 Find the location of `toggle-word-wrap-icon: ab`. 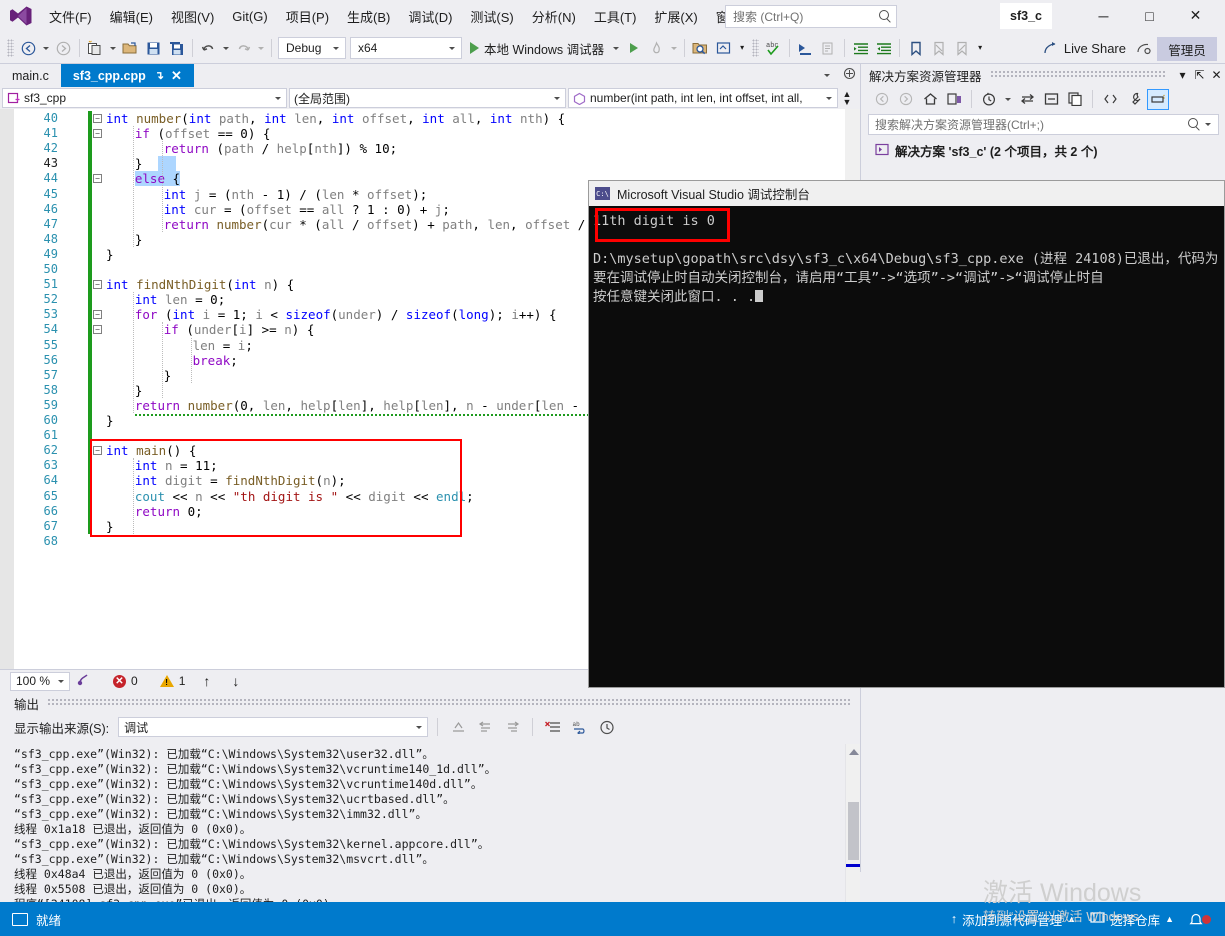

toggle-word-wrap-icon: ab is located at coordinates (580, 727).